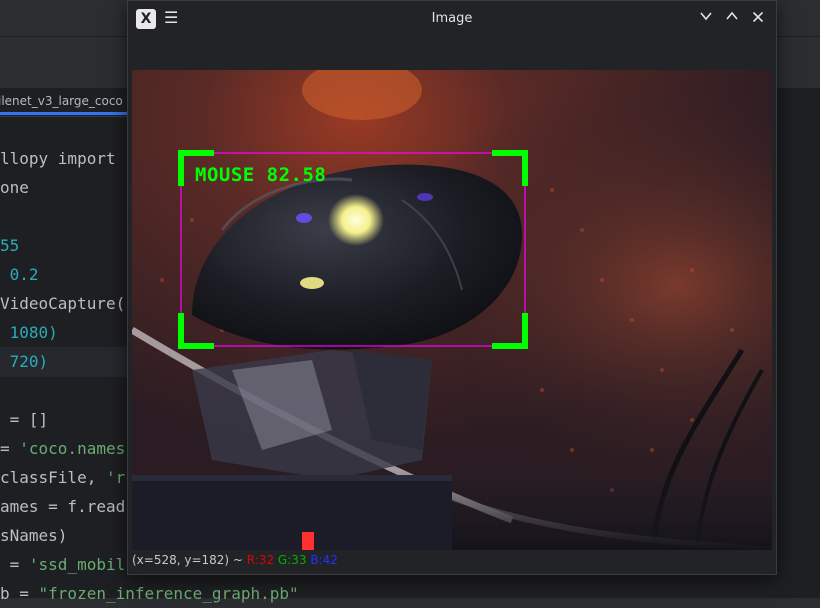  Describe the element at coordinates (61, 101) in the screenshot. I see `ide-tab-label: ilenet_v3_large_coco` at that location.